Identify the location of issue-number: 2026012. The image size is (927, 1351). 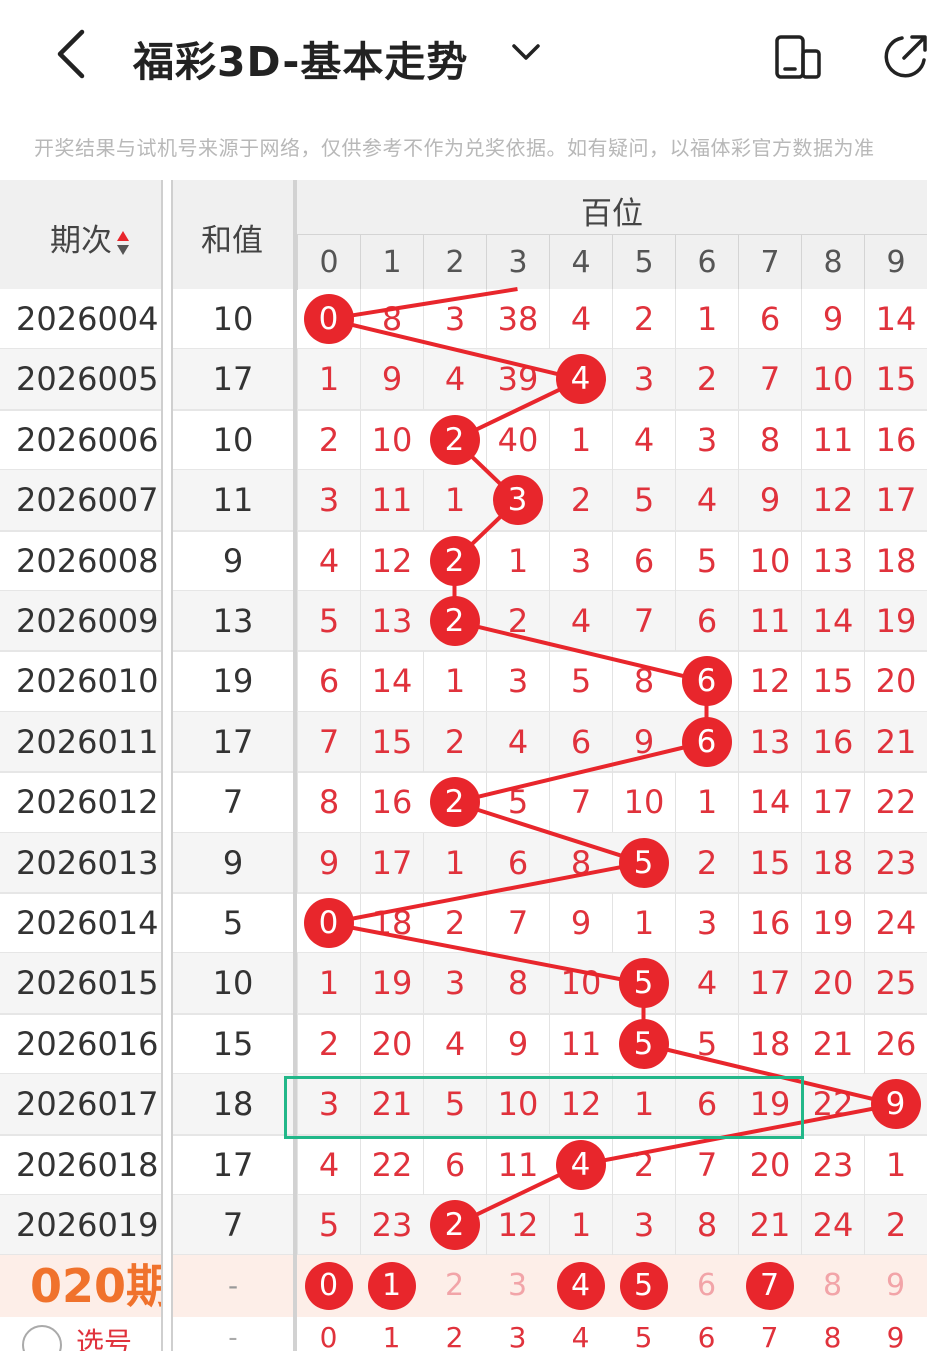
(87, 802).